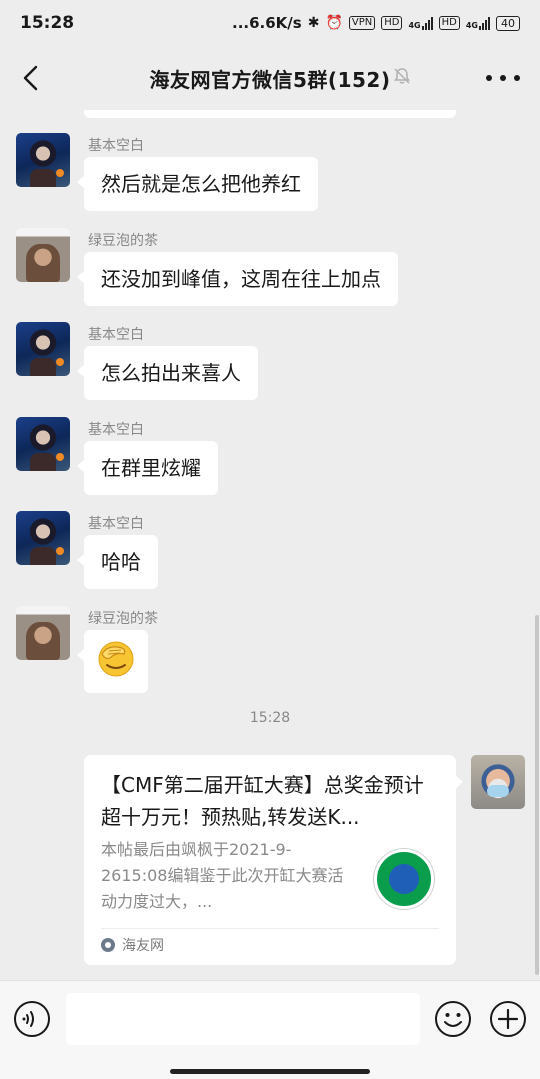 The height and width of the screenshot is (1079, 540). What do you see at coordinates (270, 928) in the screenshot?
I see `card-divider` at bounding box center [270, 928].